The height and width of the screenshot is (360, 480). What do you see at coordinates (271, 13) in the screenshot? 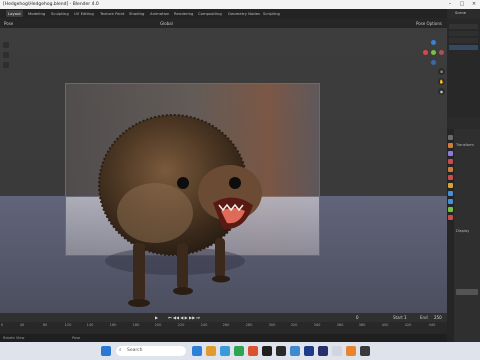
I see `tab-scripting: Scripting` at bounding box center [271, 13].